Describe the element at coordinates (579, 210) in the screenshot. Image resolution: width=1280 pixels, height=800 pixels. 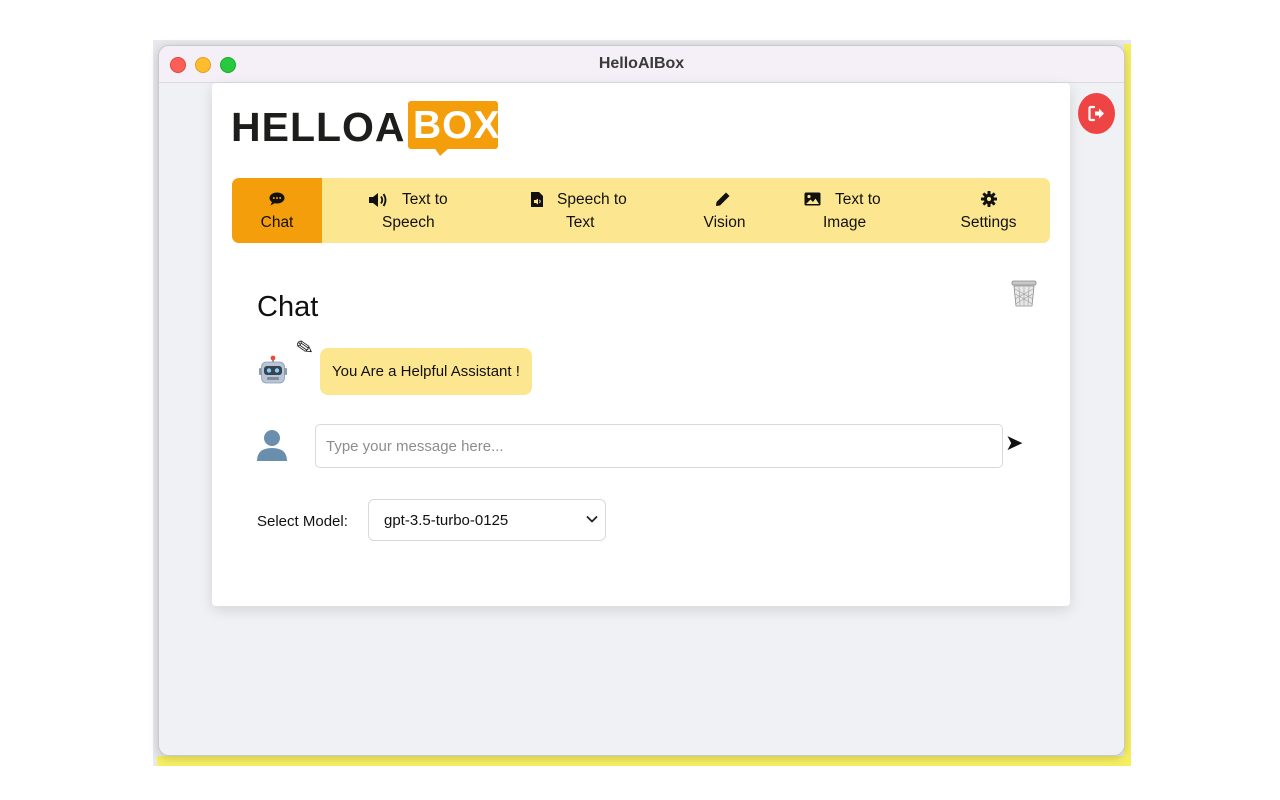
I see `tab-speech-to-text: Speech to Text` at that location.